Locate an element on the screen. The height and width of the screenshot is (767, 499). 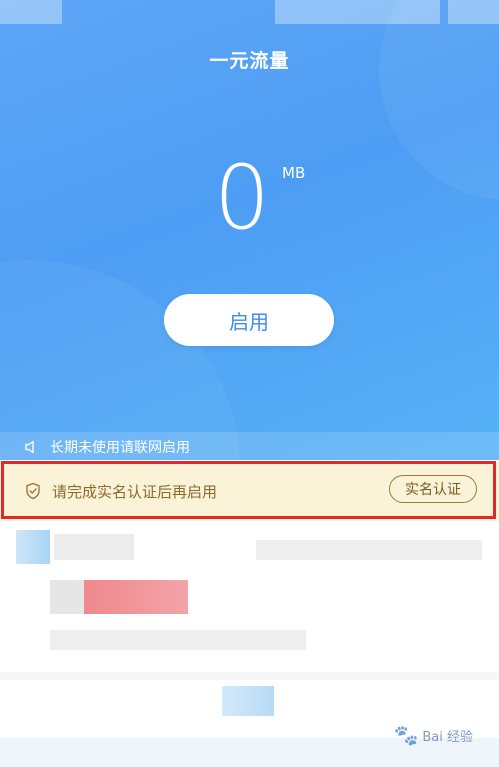
watermark: 🐾 Bai 经验 is located at coordinates (433, 735).